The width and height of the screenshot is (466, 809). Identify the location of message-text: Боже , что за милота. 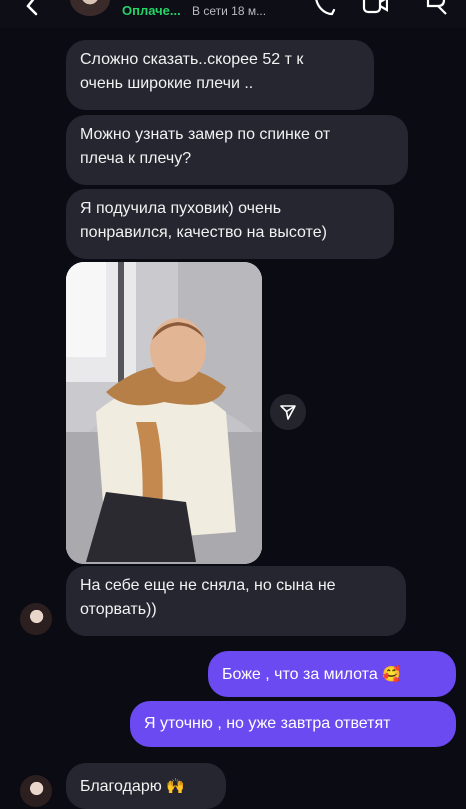
(300, 674).